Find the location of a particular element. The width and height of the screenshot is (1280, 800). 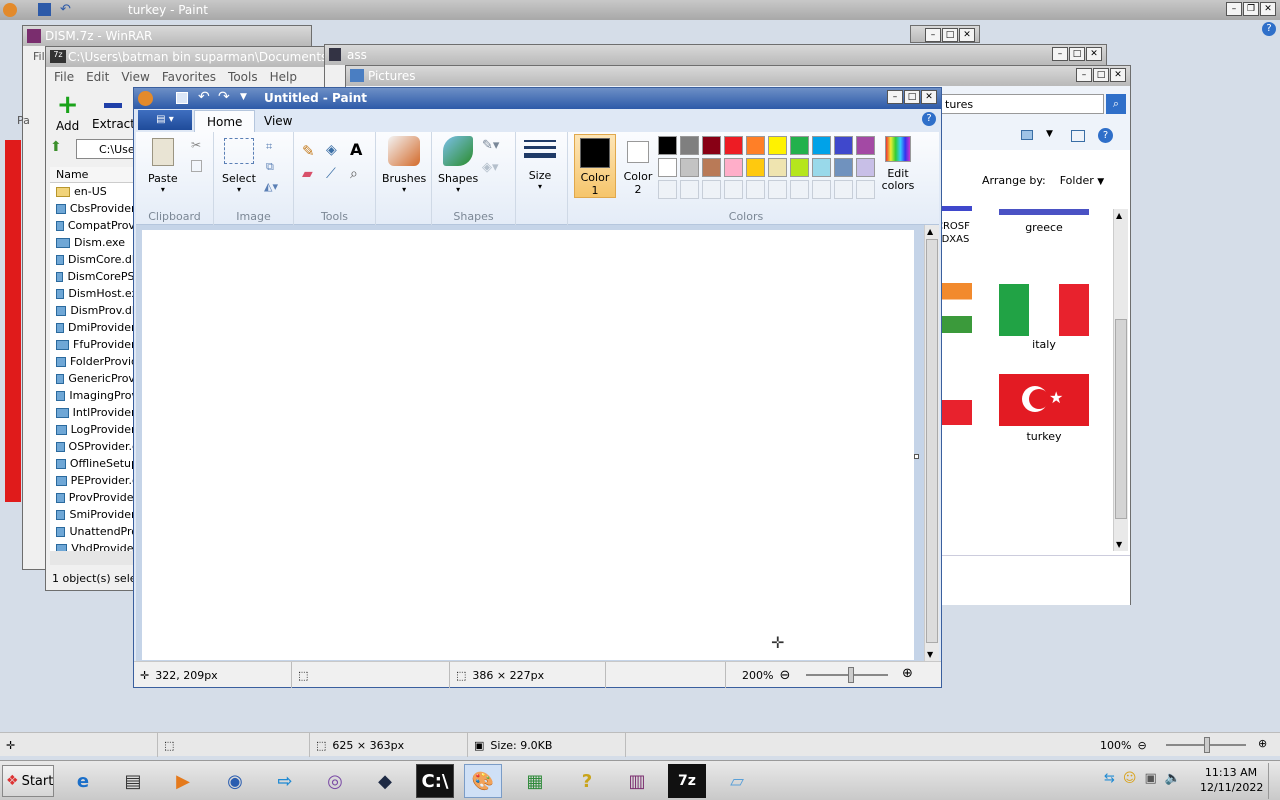

file-list-item: OSProvider.c is located at coordinates (94, 446).